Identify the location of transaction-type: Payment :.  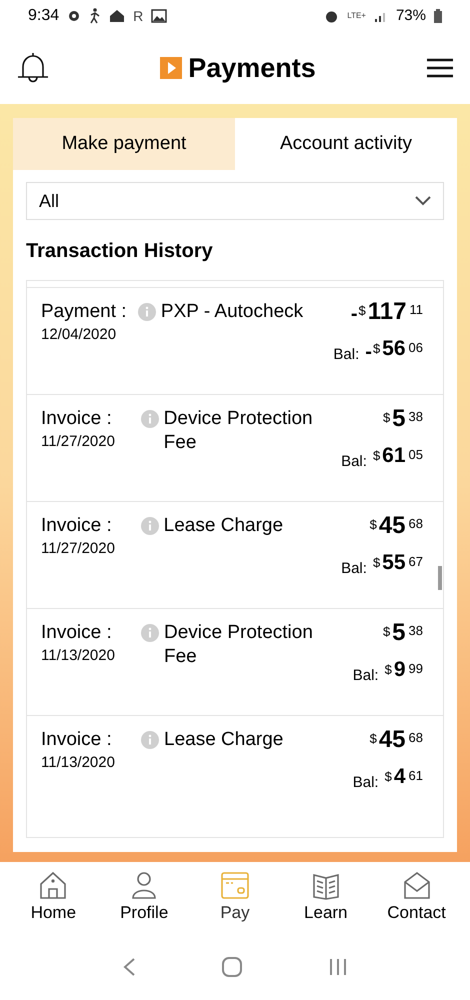
(84, 312).